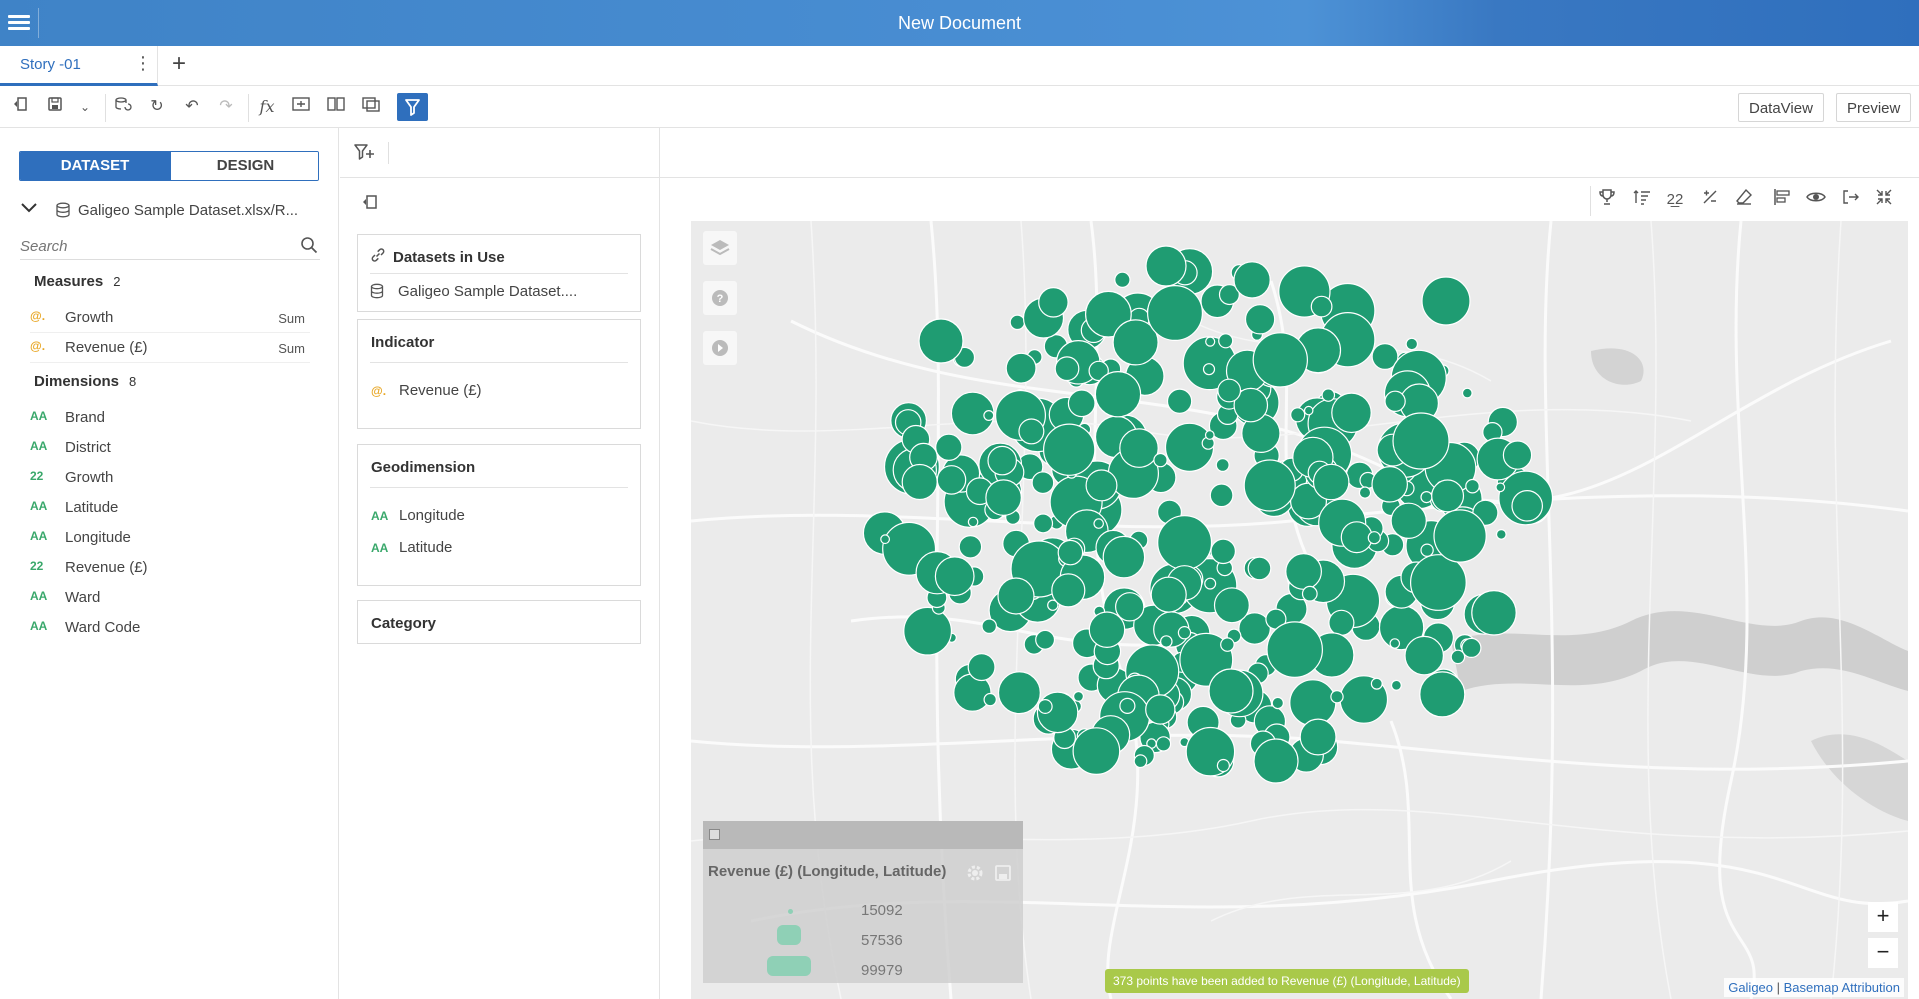 This screenshot has width=1919, height=999. What do you see at coordinates (336, 107) in the screenshot?
I see `columns-layout-icon` at bounding box center [336, 107].